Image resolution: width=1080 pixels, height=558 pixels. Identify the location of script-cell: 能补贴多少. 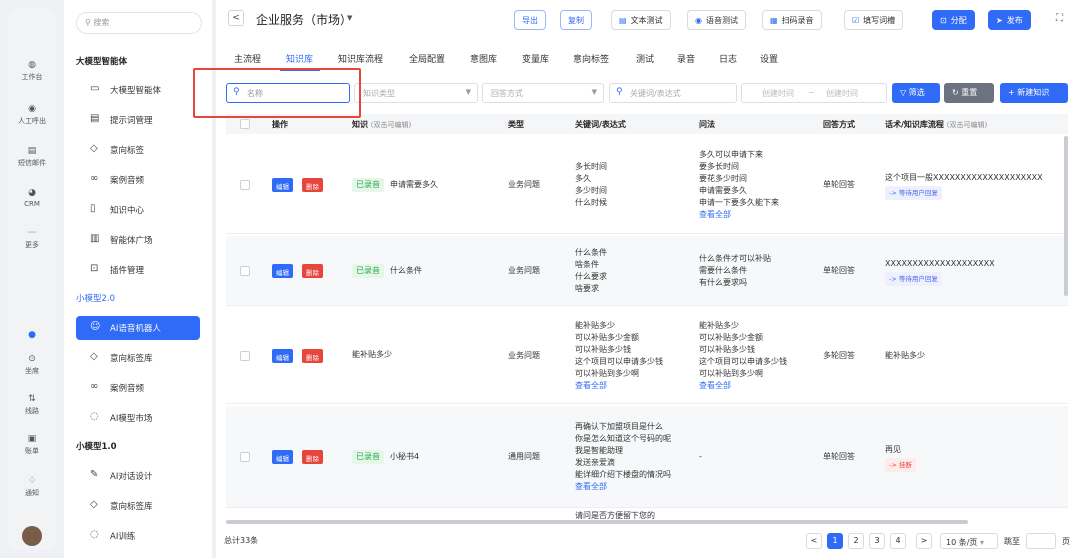
(905, 356).